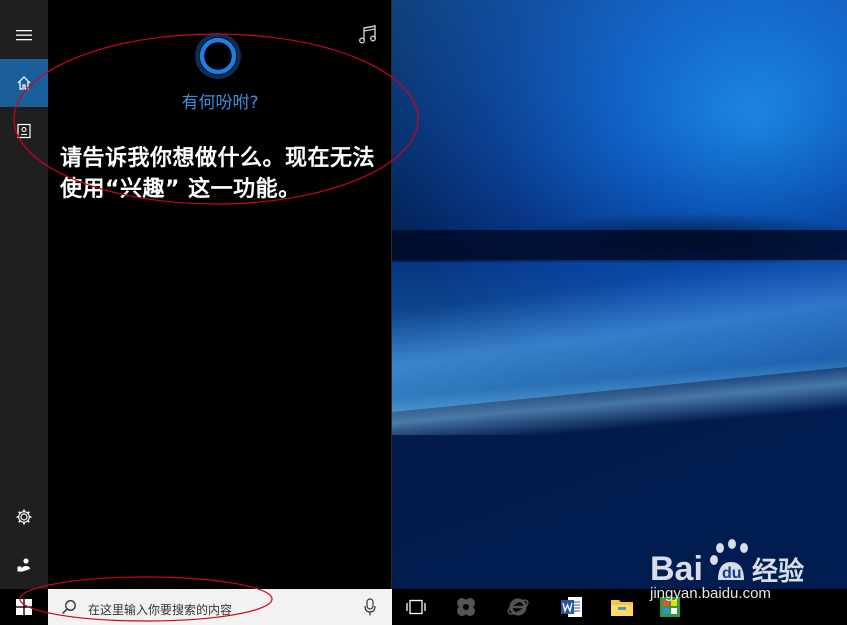 The width and height of the screenshot is (847, 625). I want to click on wallpaper-shadow, so click(619, 245).